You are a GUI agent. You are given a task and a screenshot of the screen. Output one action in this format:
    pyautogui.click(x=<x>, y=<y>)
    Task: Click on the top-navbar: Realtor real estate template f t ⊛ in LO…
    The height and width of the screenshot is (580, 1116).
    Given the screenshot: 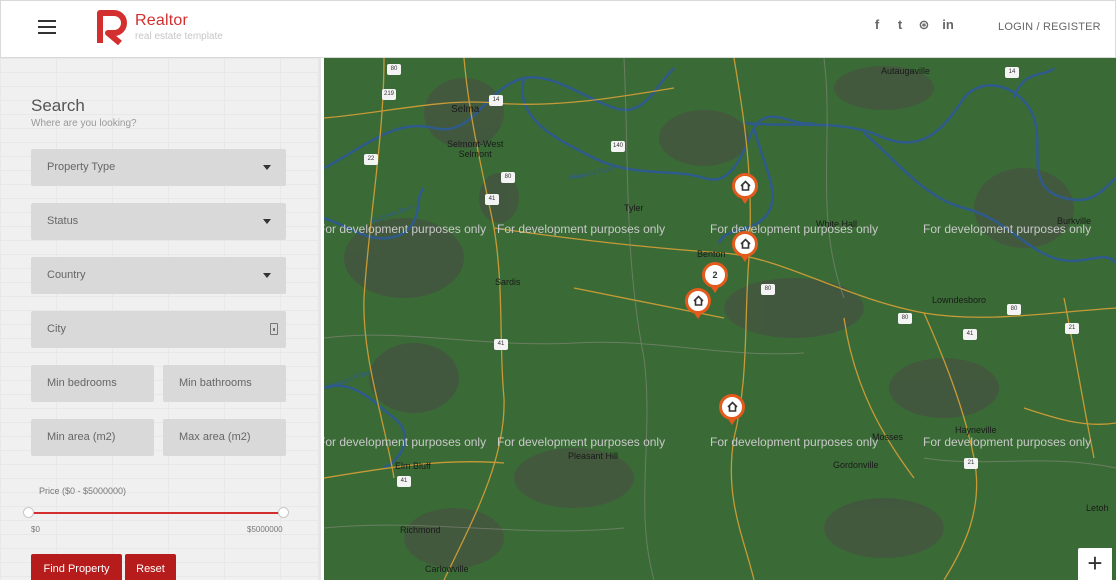 What is the action you would take?
    pyautogui.click(x=558, y=29)
    